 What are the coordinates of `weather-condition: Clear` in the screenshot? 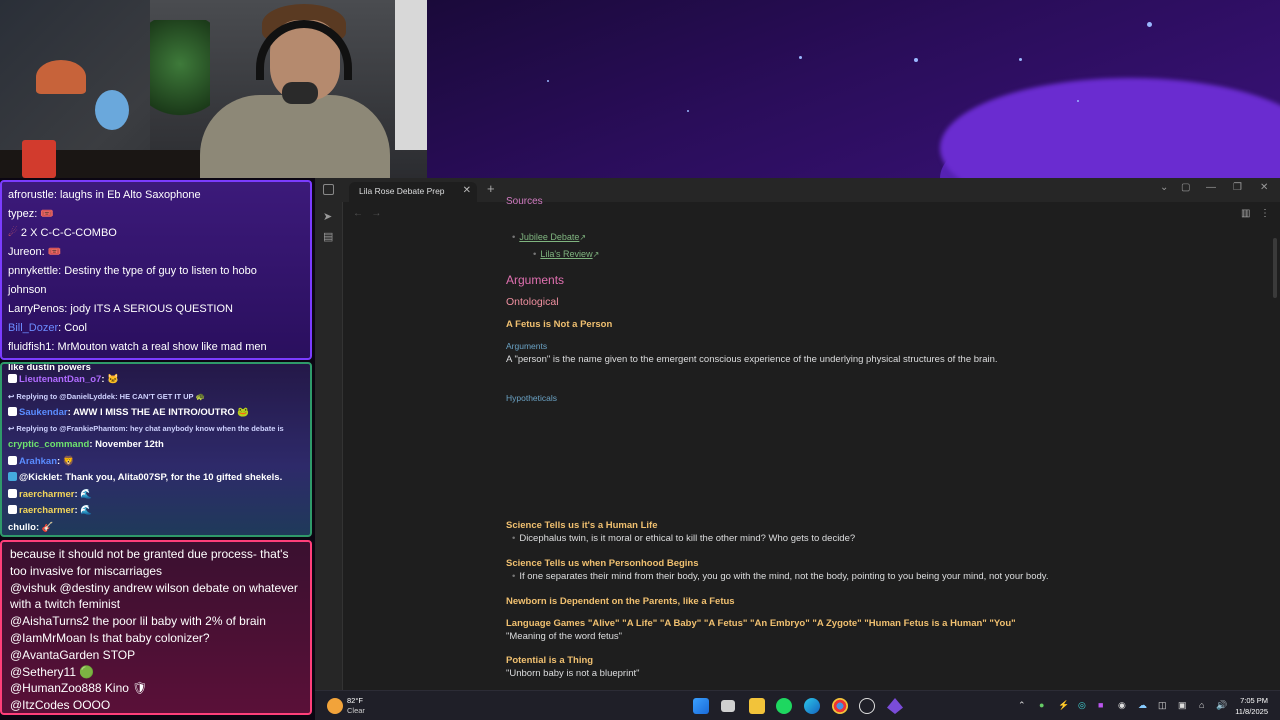 It's located at (356, 710).